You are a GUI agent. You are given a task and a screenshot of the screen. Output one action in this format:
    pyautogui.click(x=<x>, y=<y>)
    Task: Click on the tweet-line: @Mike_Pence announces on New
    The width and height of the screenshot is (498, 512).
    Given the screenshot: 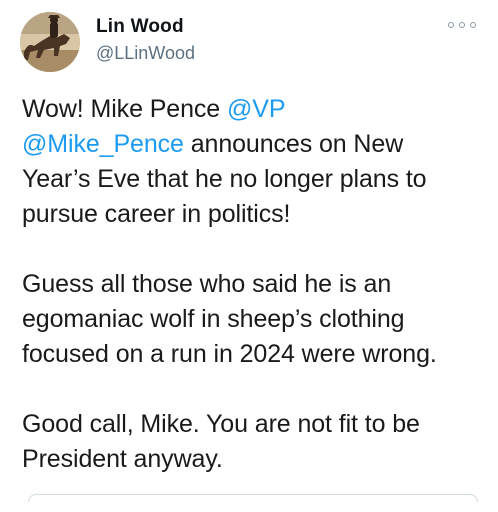 What is the action you would take?
    pyautogui.click(x=257, y=144)
    